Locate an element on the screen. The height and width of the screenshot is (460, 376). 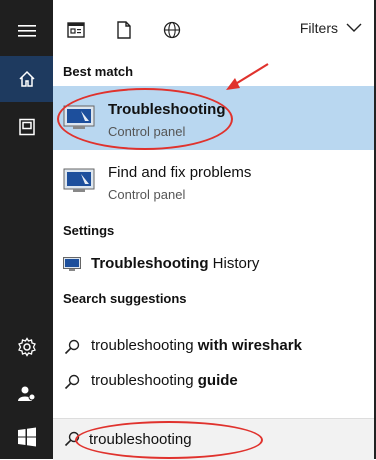
best-match-title: Troubleshooting is located at coordinates (167, 109).